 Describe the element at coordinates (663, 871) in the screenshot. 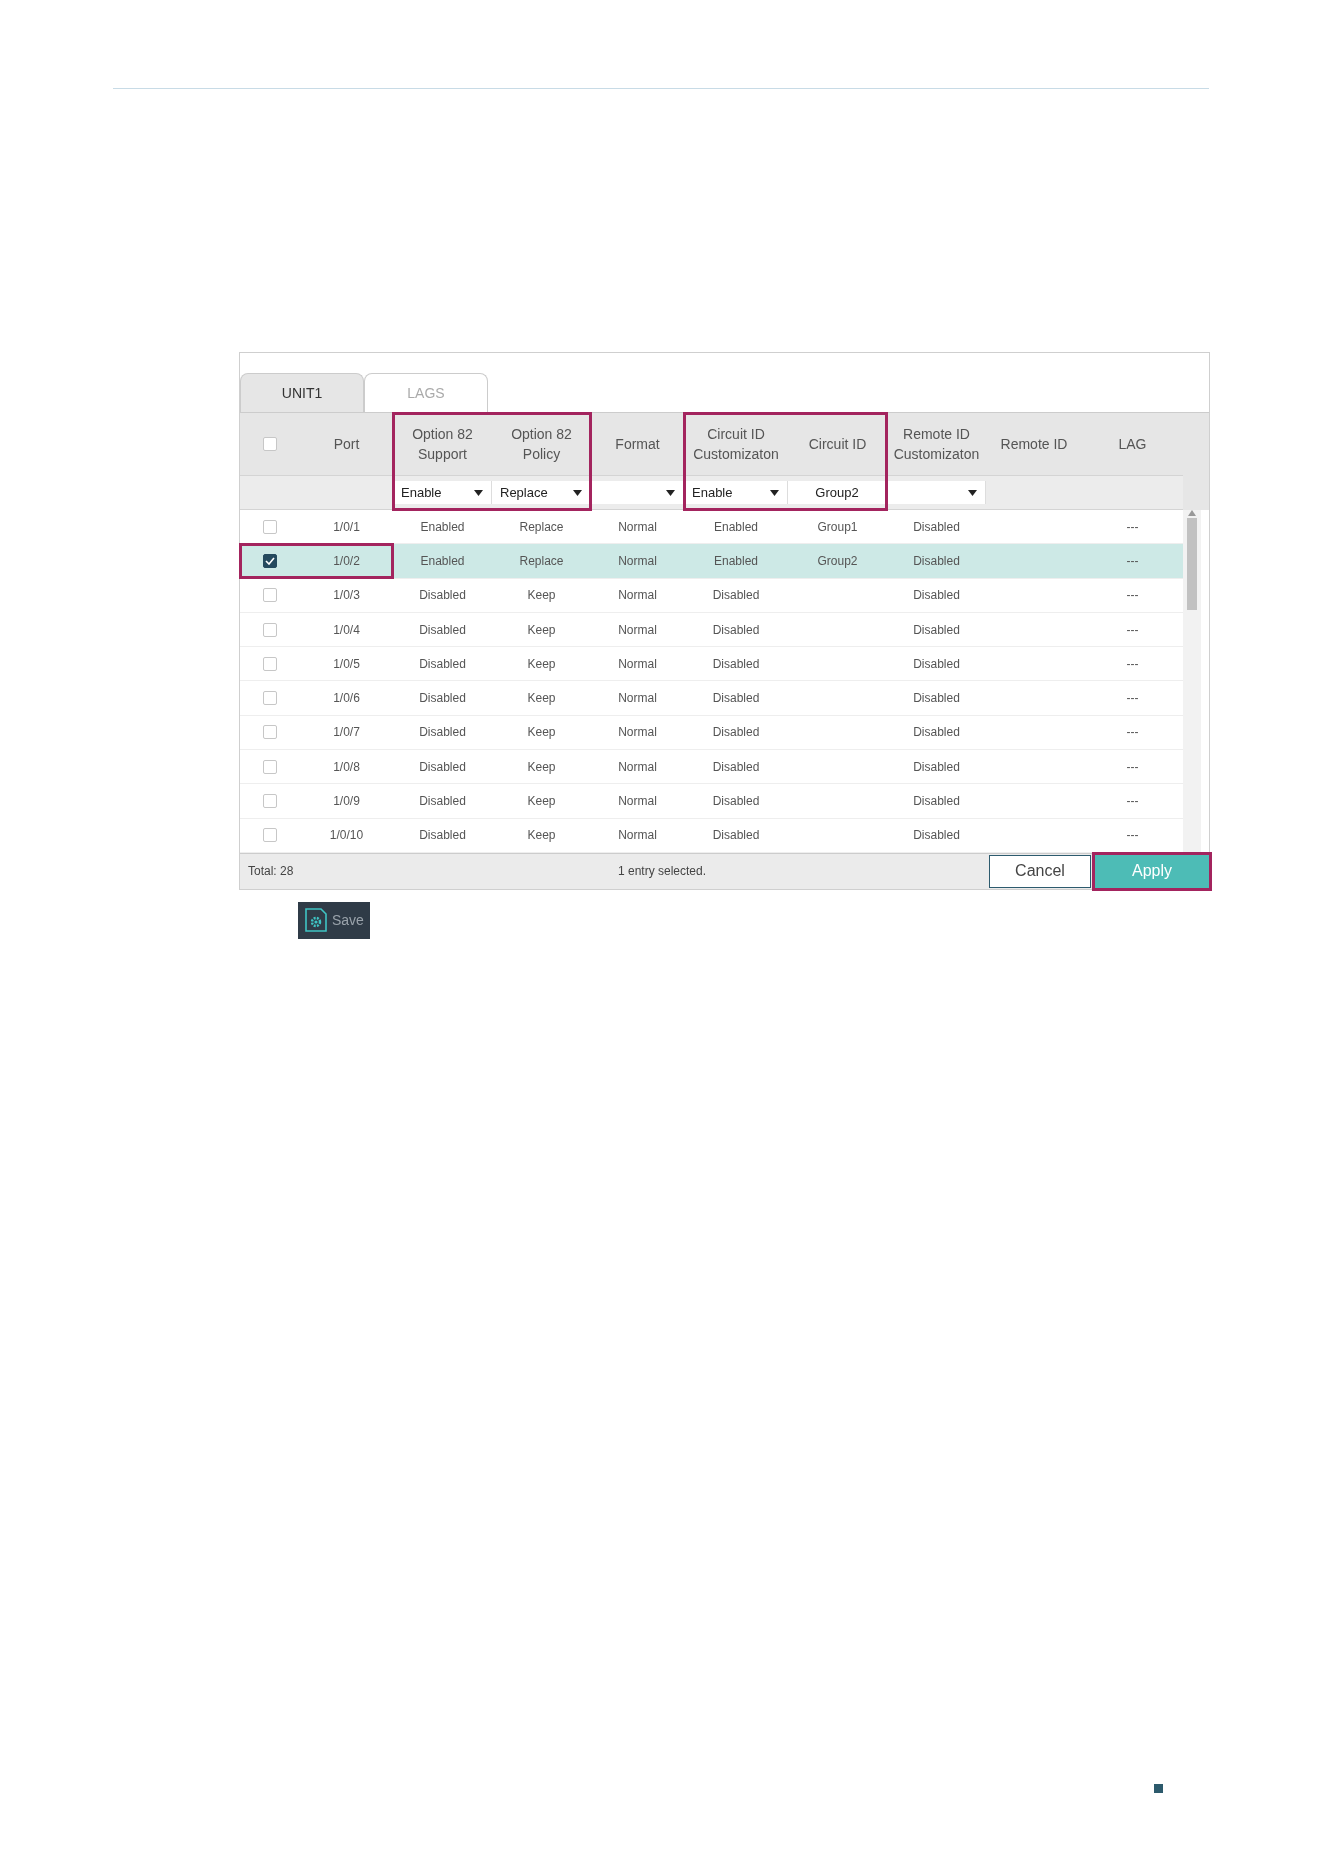

I see `selection-status: 1 entry selected.` at that location.